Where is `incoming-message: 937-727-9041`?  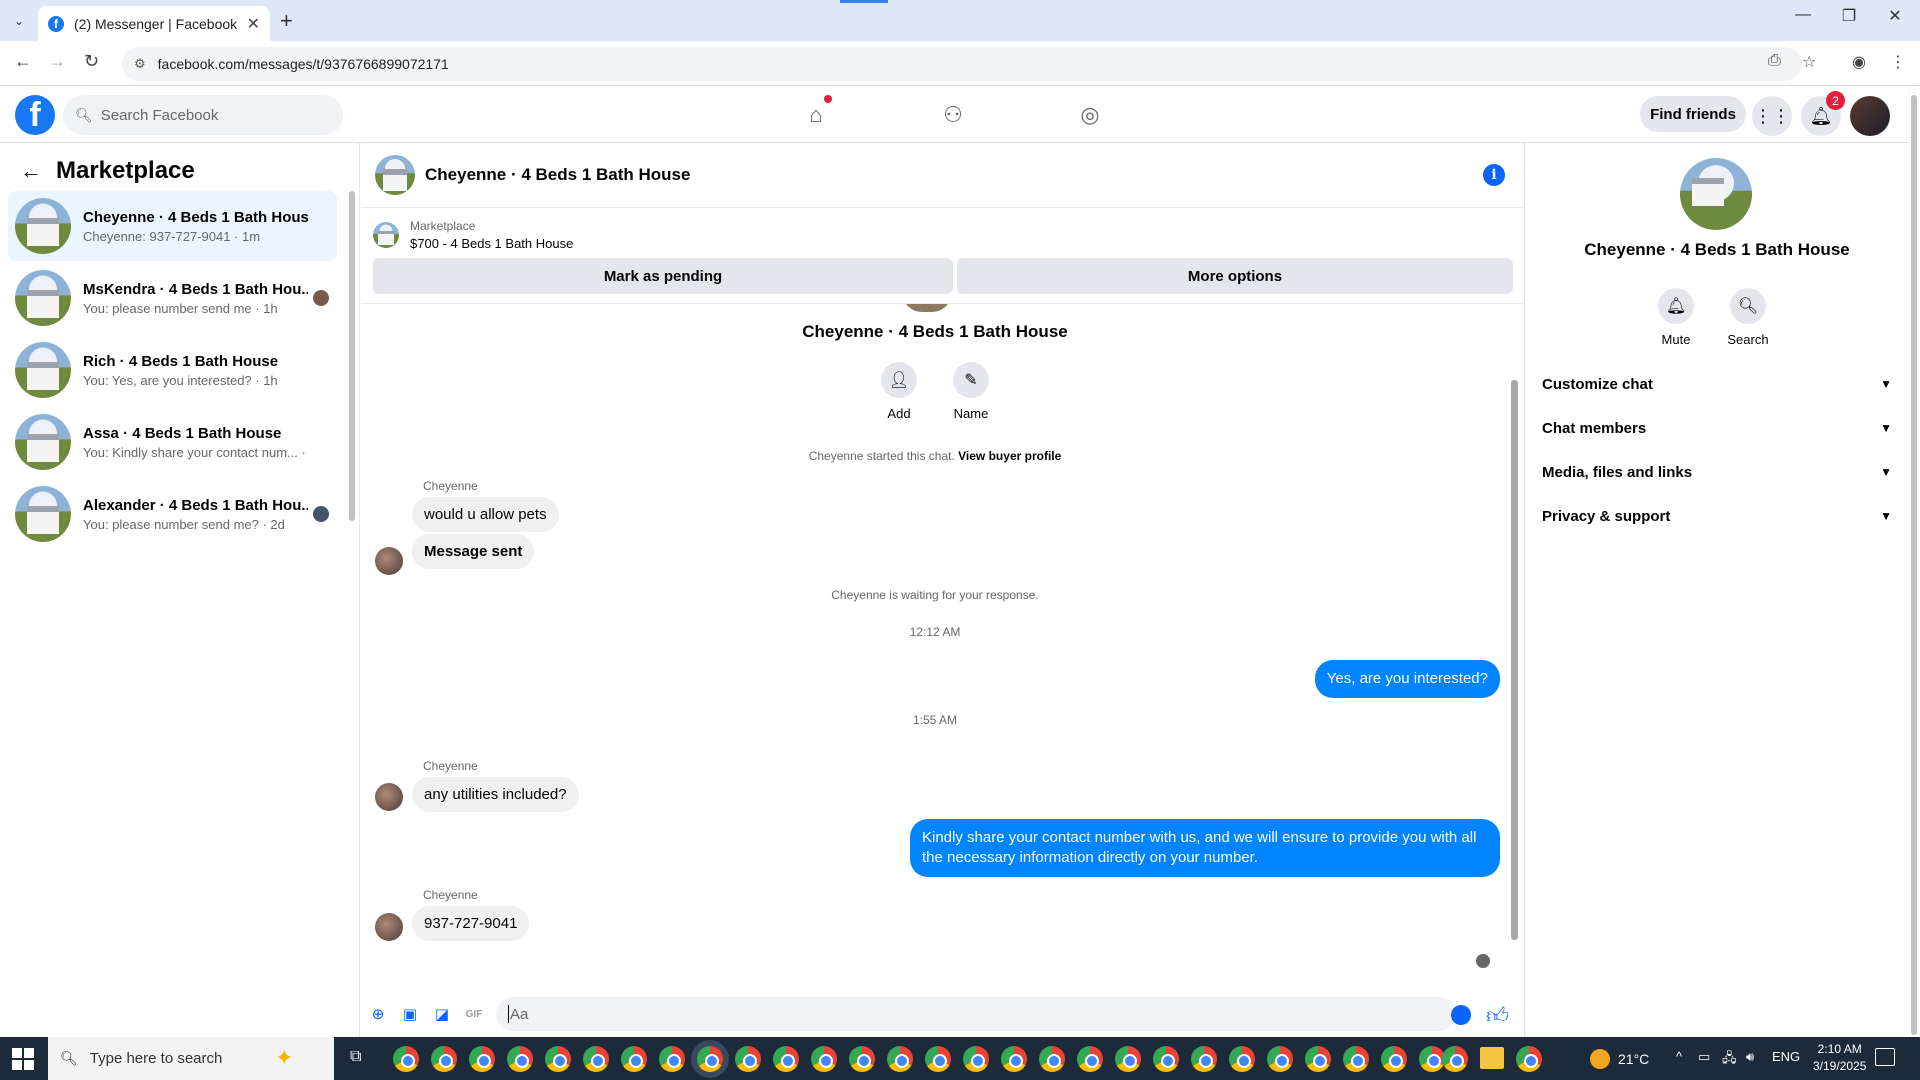 incoming-message: 937-727-9041 is located at coordinates (471, 923).